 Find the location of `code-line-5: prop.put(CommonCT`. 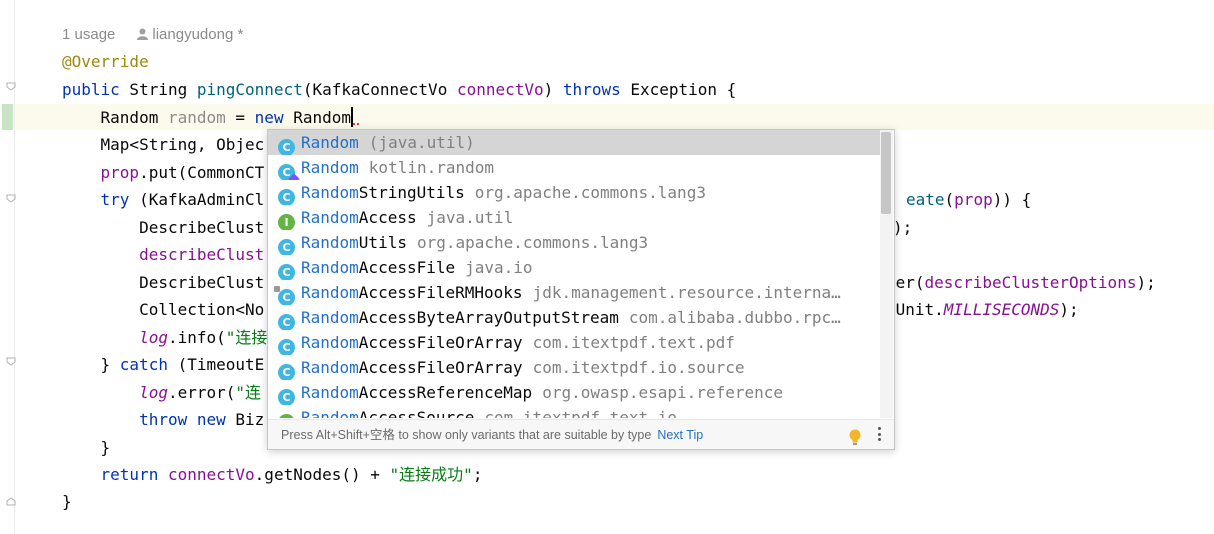

code-line-5: prop.put(CommonCT is located at coordinates (163, 172).